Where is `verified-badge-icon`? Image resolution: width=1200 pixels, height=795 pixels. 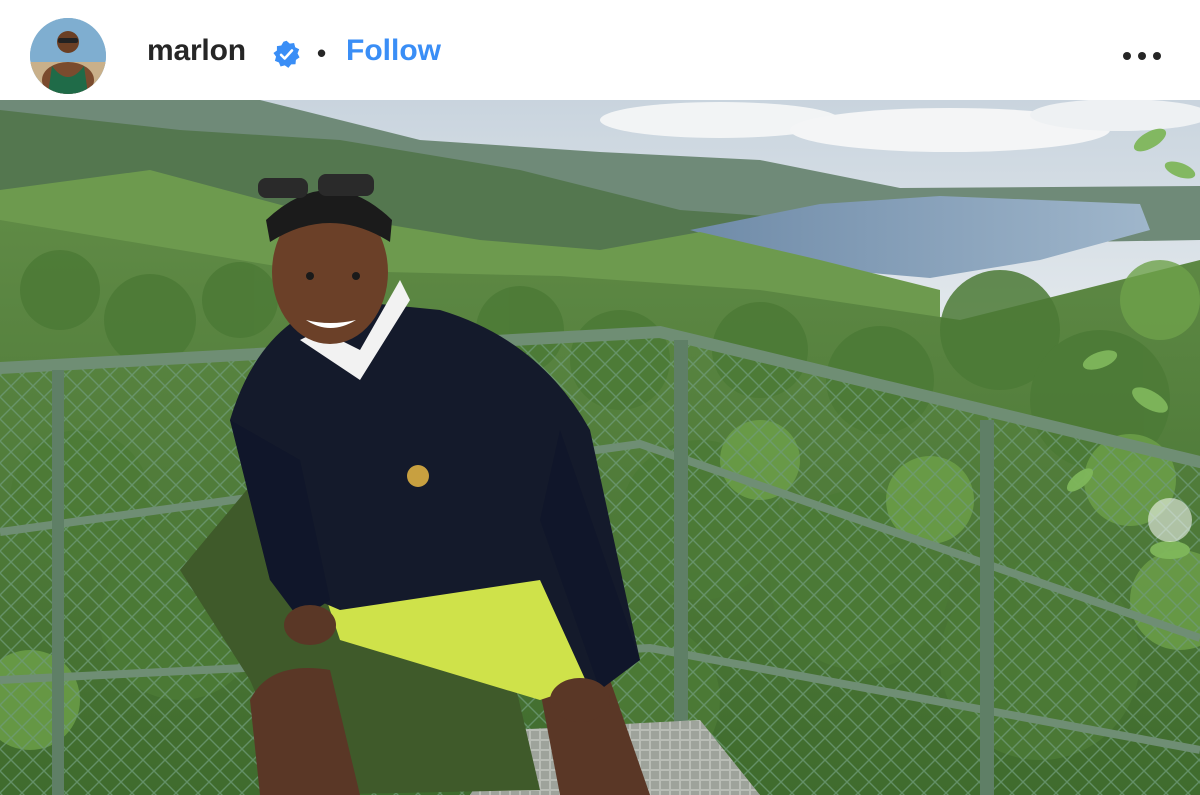 verified-badge-icon is located at coordinates (286, 54).